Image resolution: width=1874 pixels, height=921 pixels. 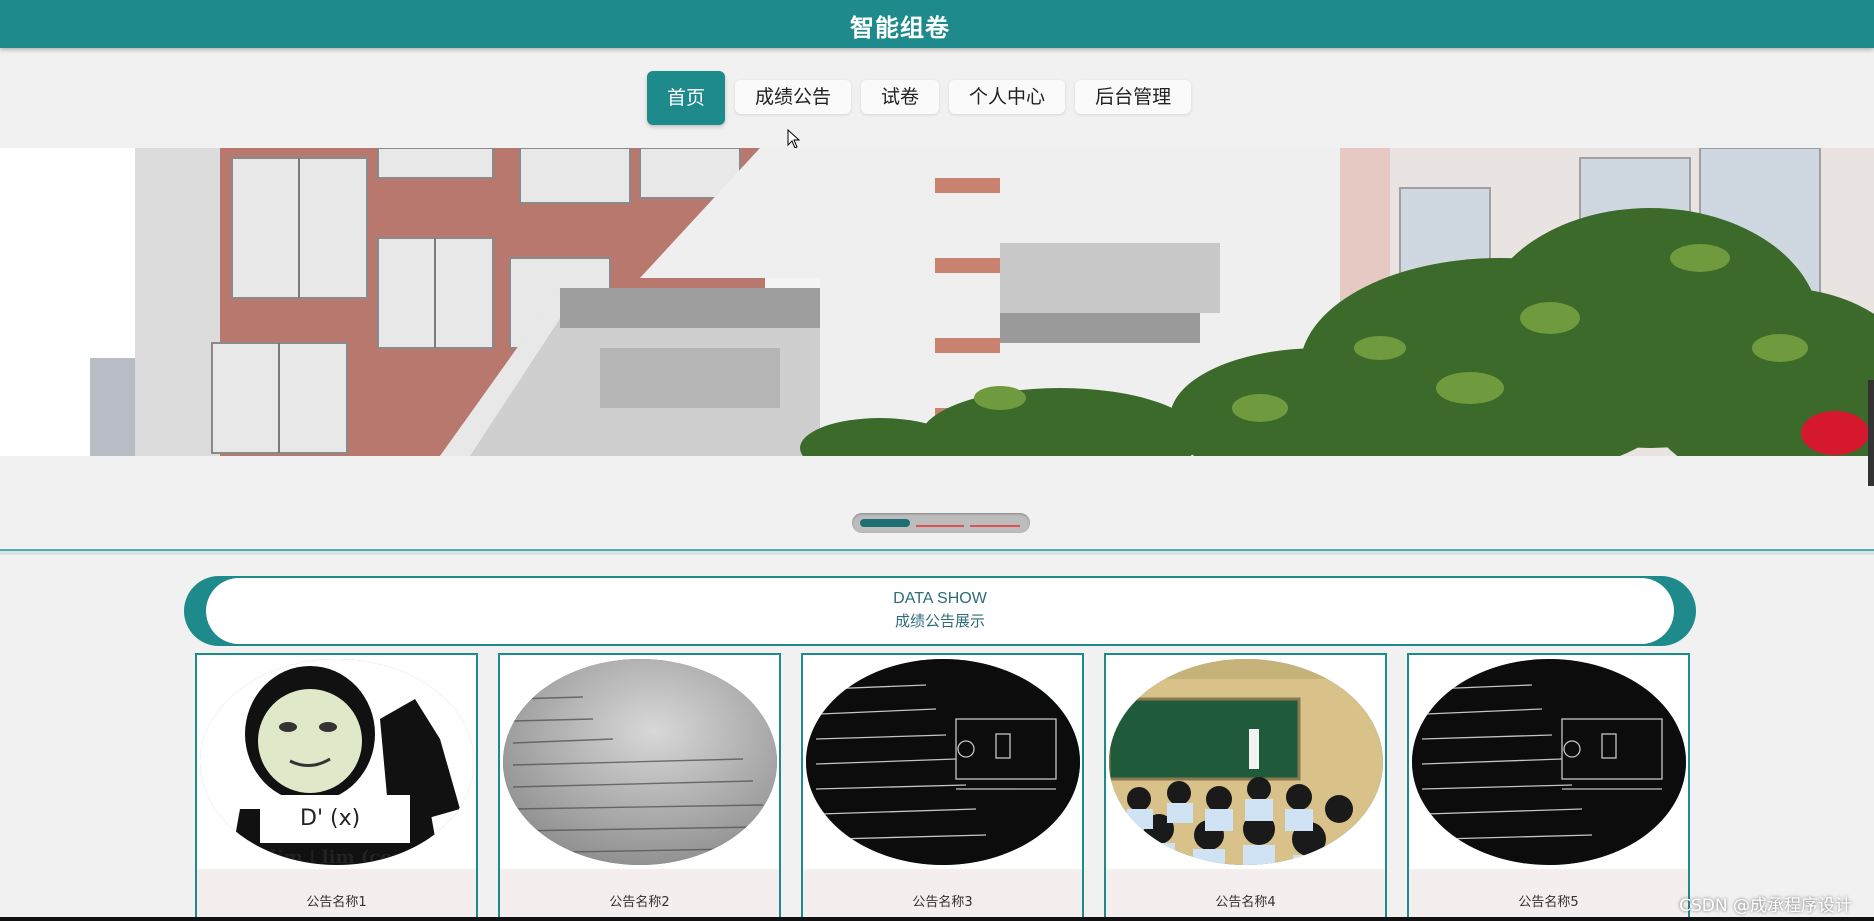 What do you see at coordinates (1133, 97) in the screenshot?
I see `nav-item-admin: 后台管理` at bounding box center [1133, 97].